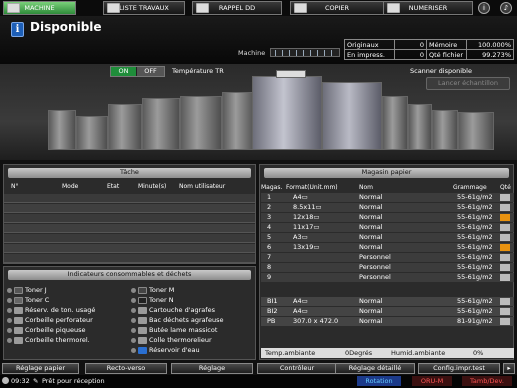 The image size is (517, 388). What do you see at coordinates (387, 247) in the screenshot?
I see `paper-tray-row: 6 13x19▭ Normal 55-61g/m2` at bounding box center [387, 247].